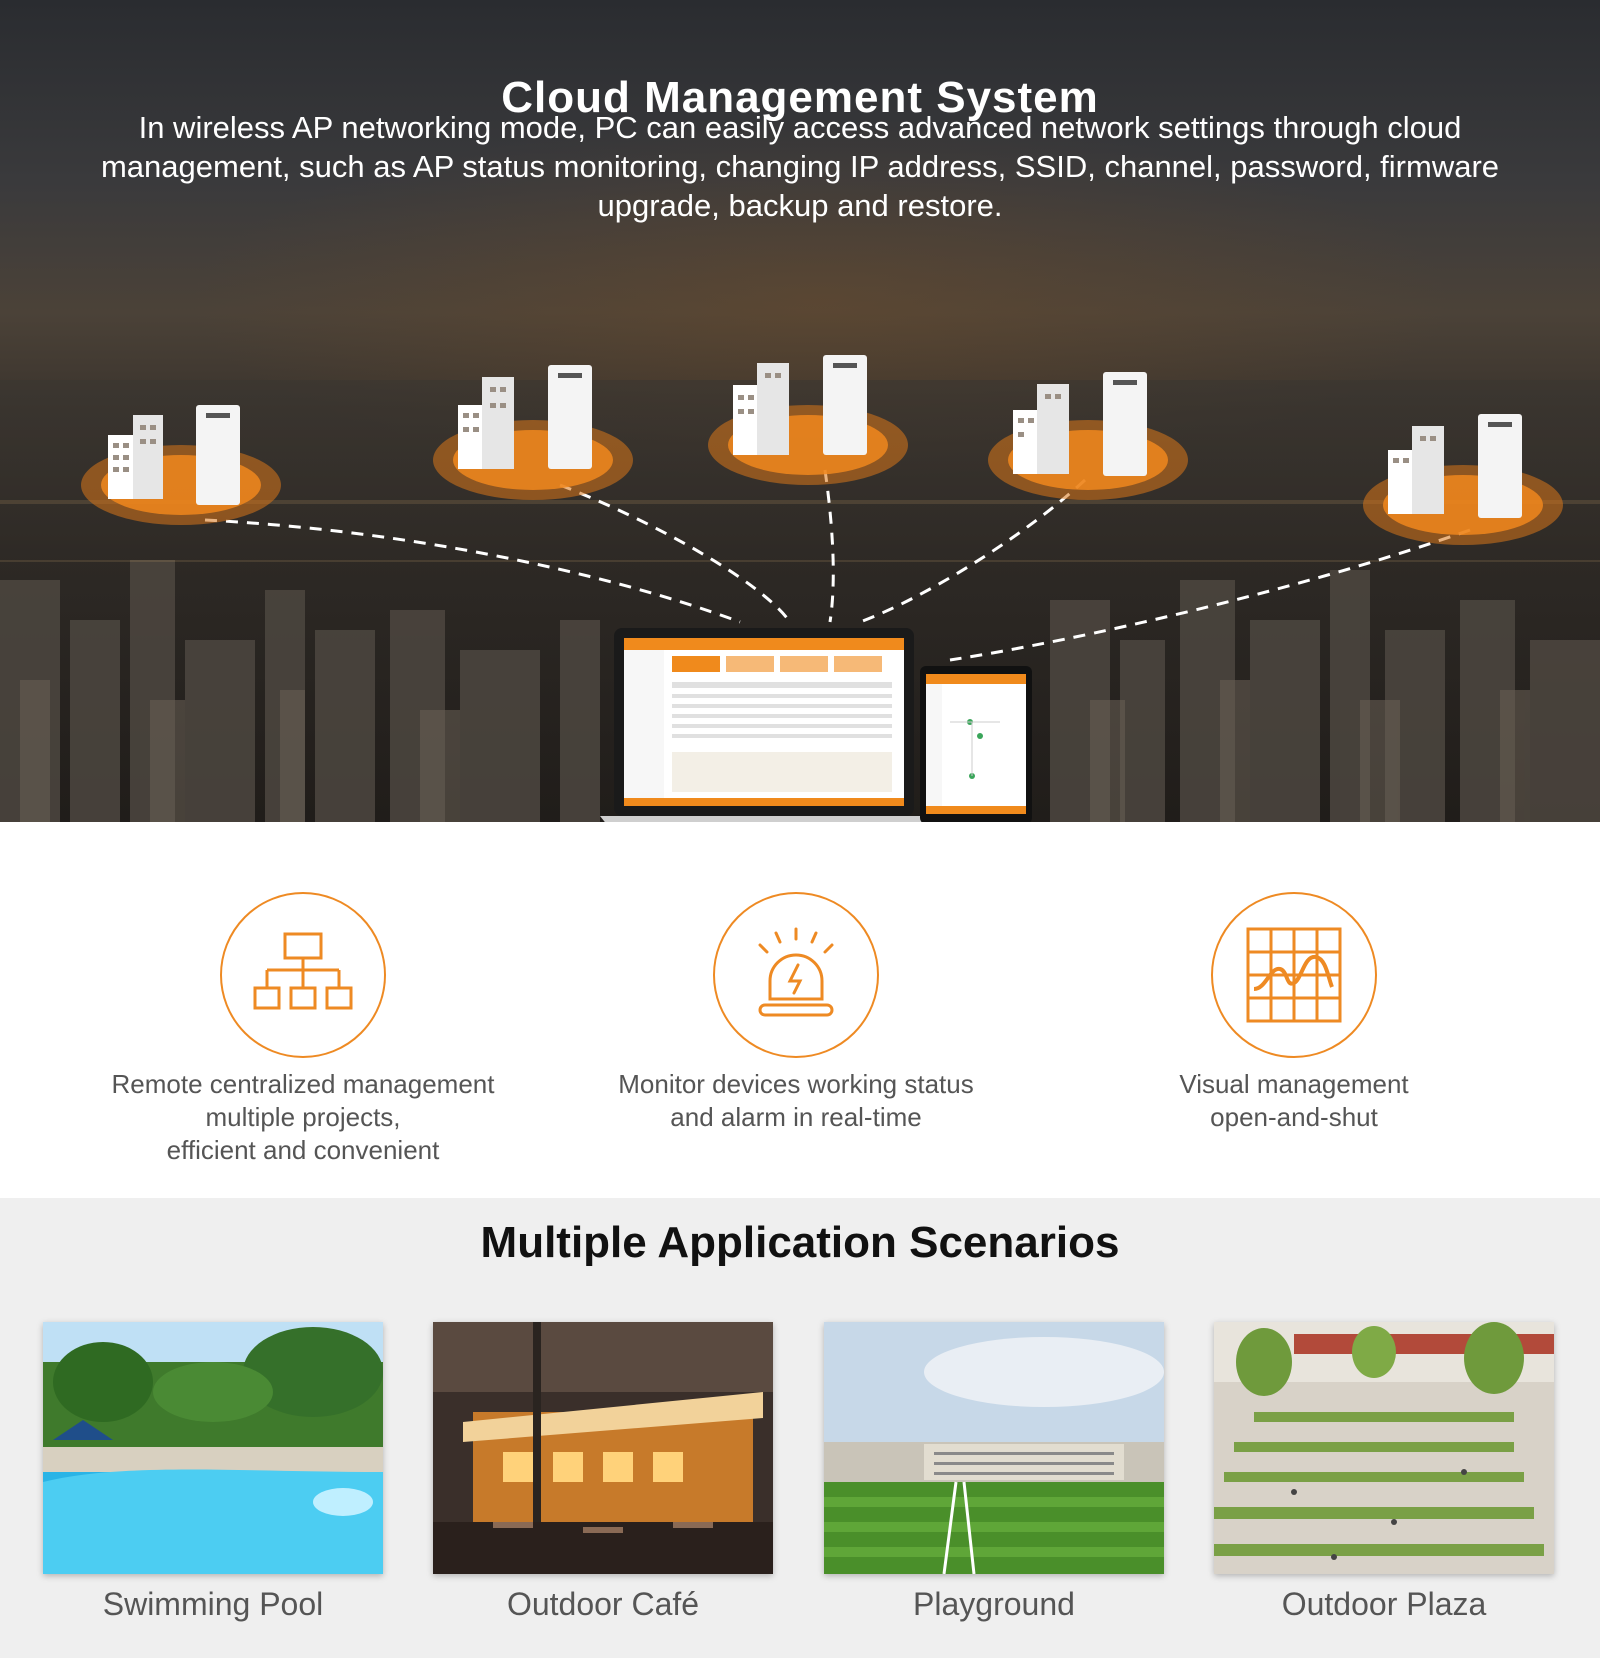  Describe the element at coordinates (213, 1448) in the screenshot. I see `swimming-pool-photo` at that location.